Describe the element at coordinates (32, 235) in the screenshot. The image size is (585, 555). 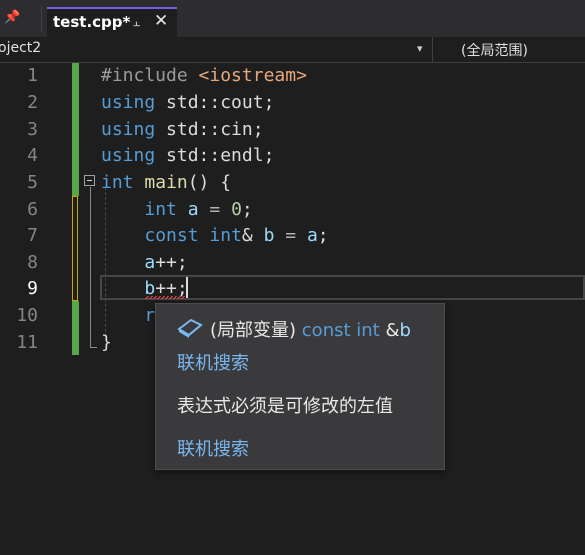
I see `line-number: 7` at that location.